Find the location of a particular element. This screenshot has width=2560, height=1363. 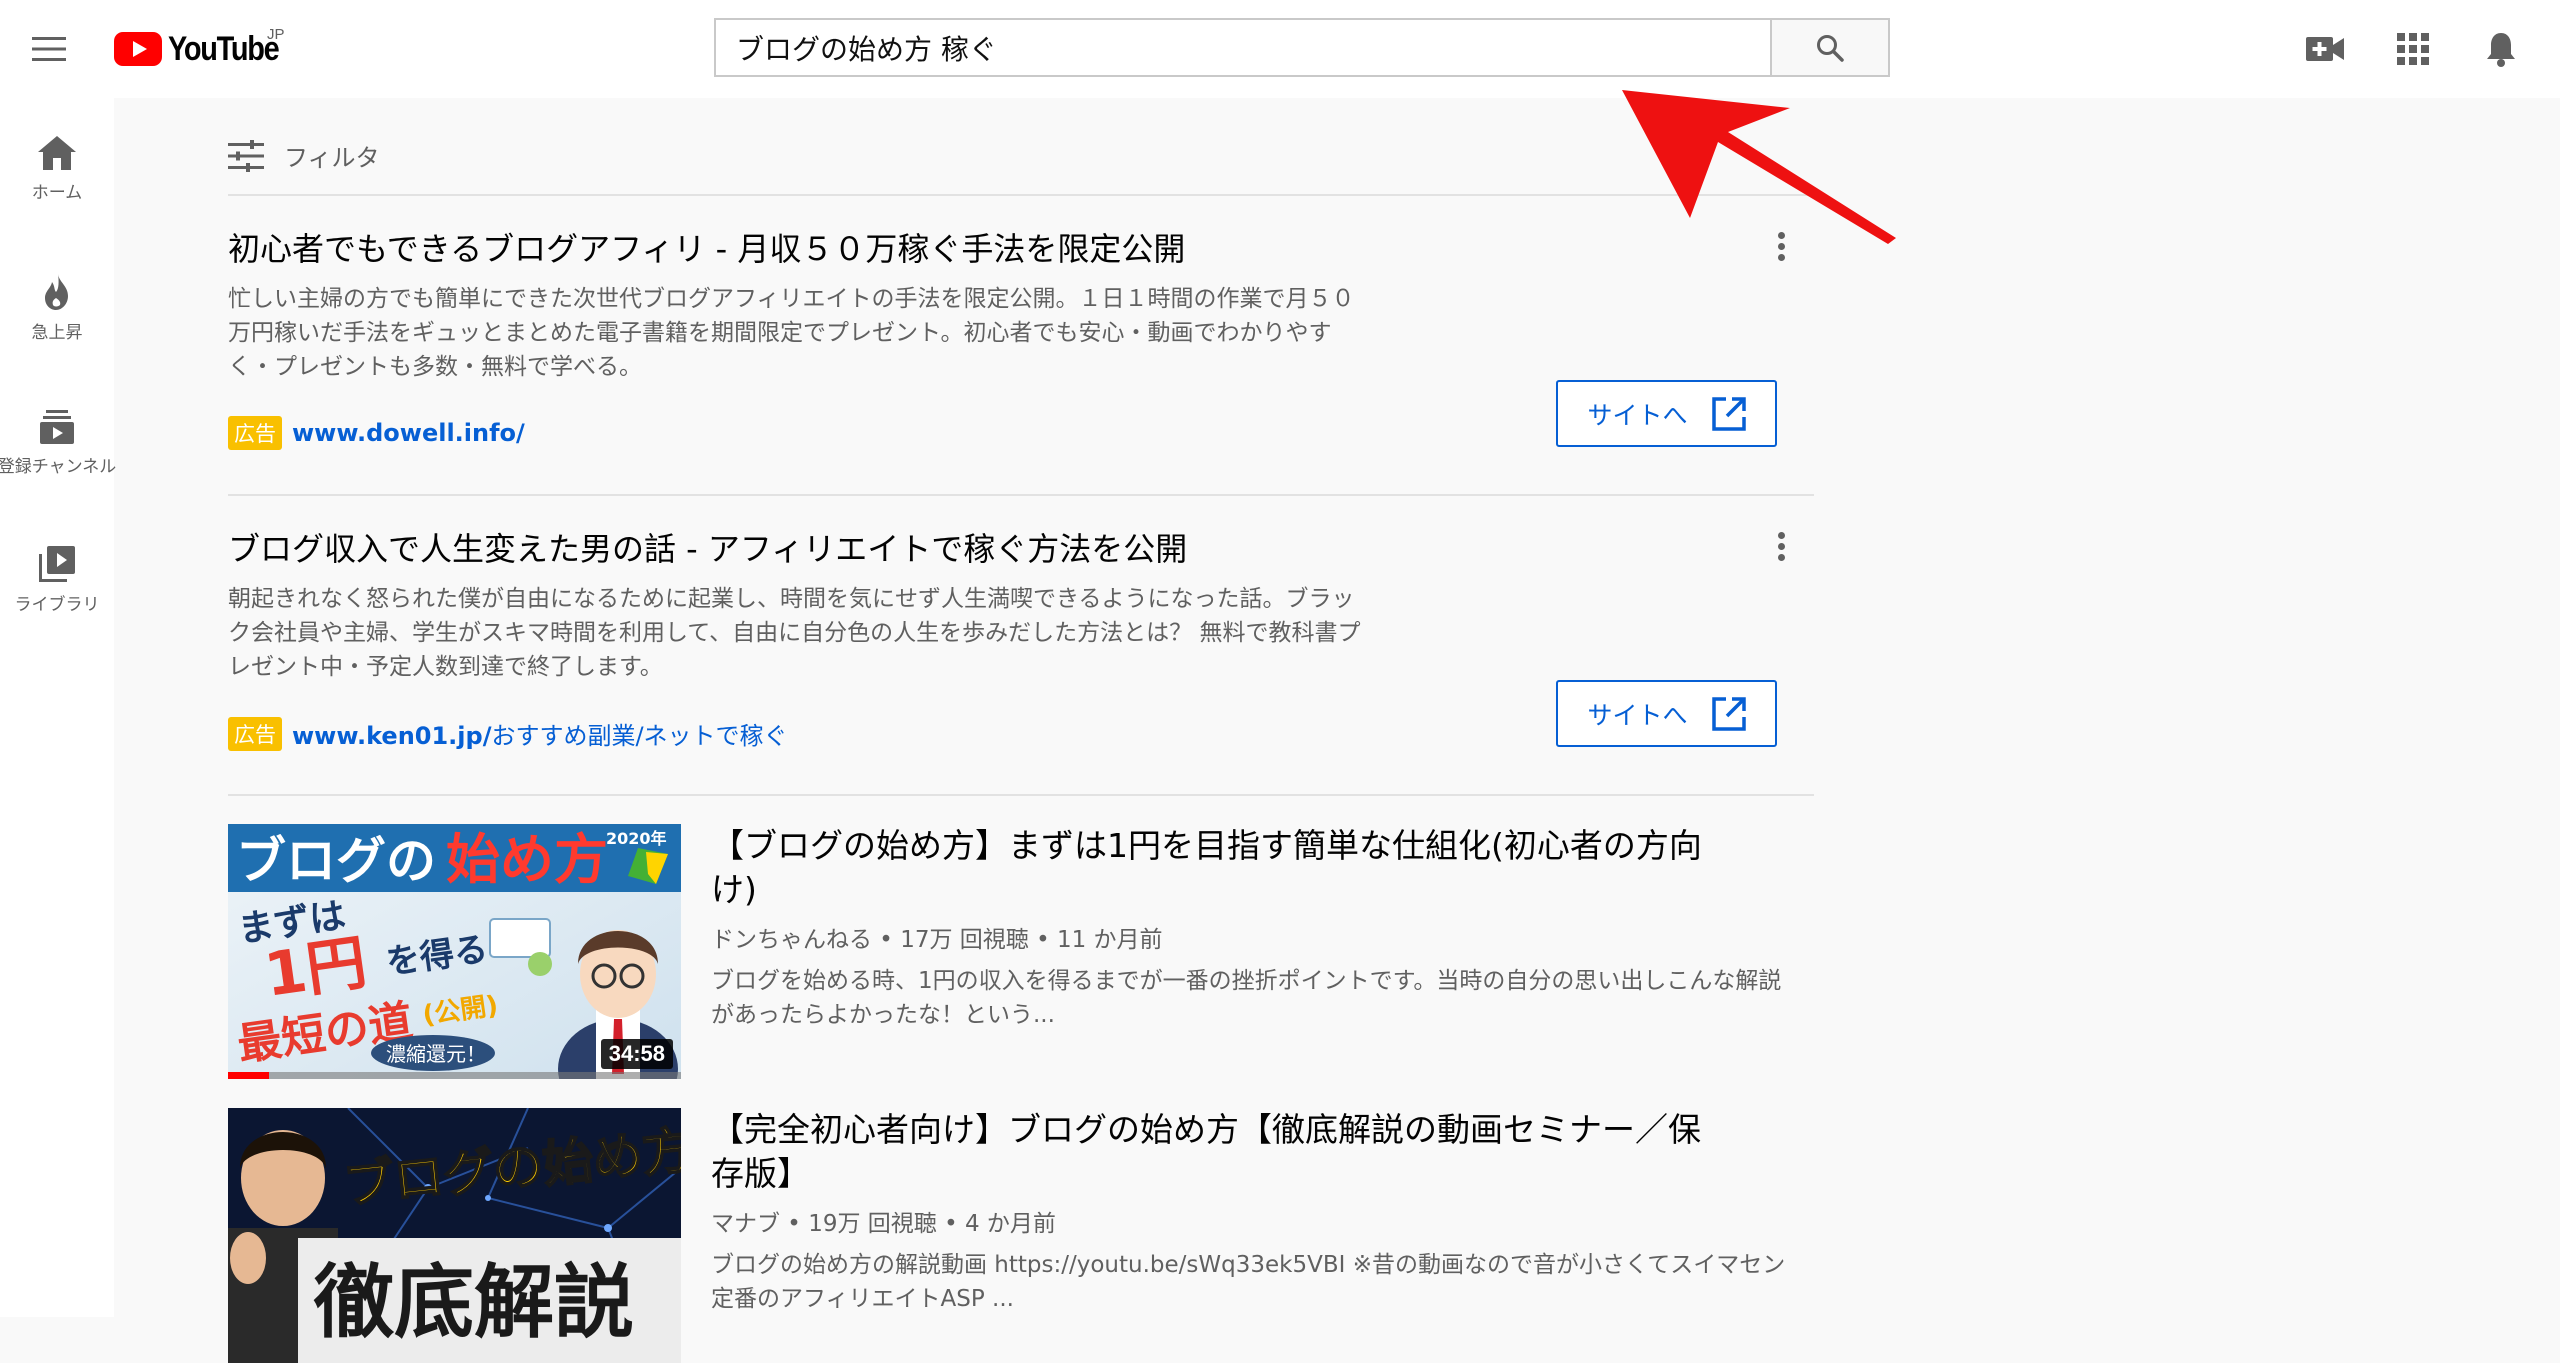

filter-sliders-icon is located at coordinates (246, 155).